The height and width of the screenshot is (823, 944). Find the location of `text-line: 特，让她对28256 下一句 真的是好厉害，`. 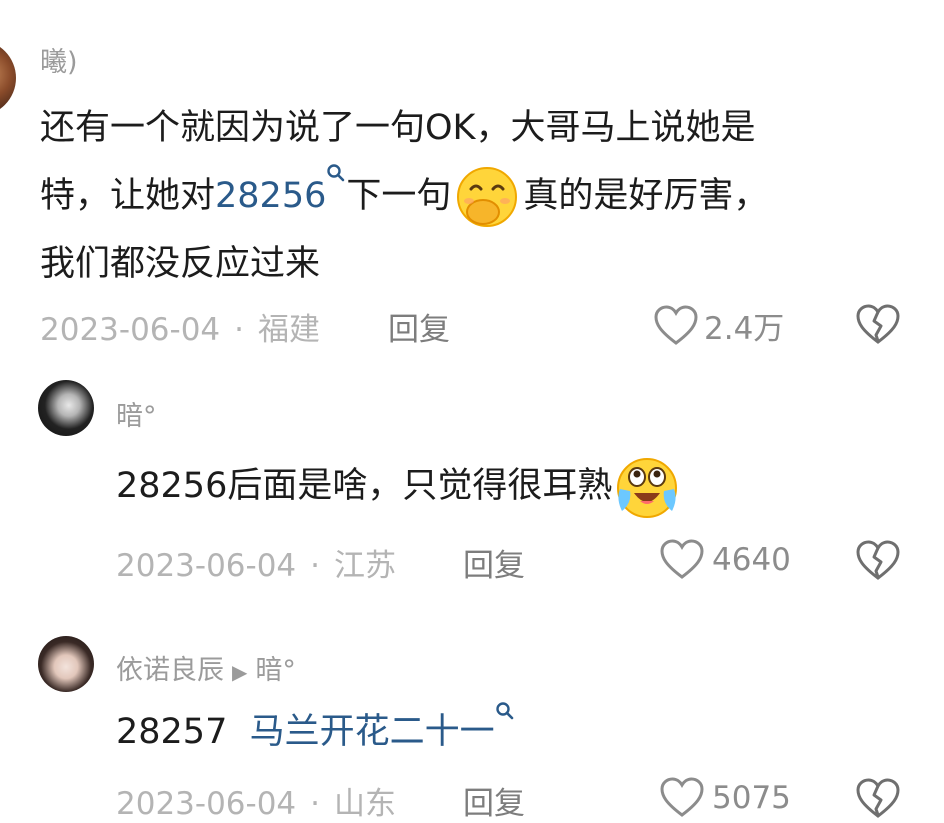

text-line: 特，让她对28256 下一句 真的是好厉害， is located at coordinates (404, 196).